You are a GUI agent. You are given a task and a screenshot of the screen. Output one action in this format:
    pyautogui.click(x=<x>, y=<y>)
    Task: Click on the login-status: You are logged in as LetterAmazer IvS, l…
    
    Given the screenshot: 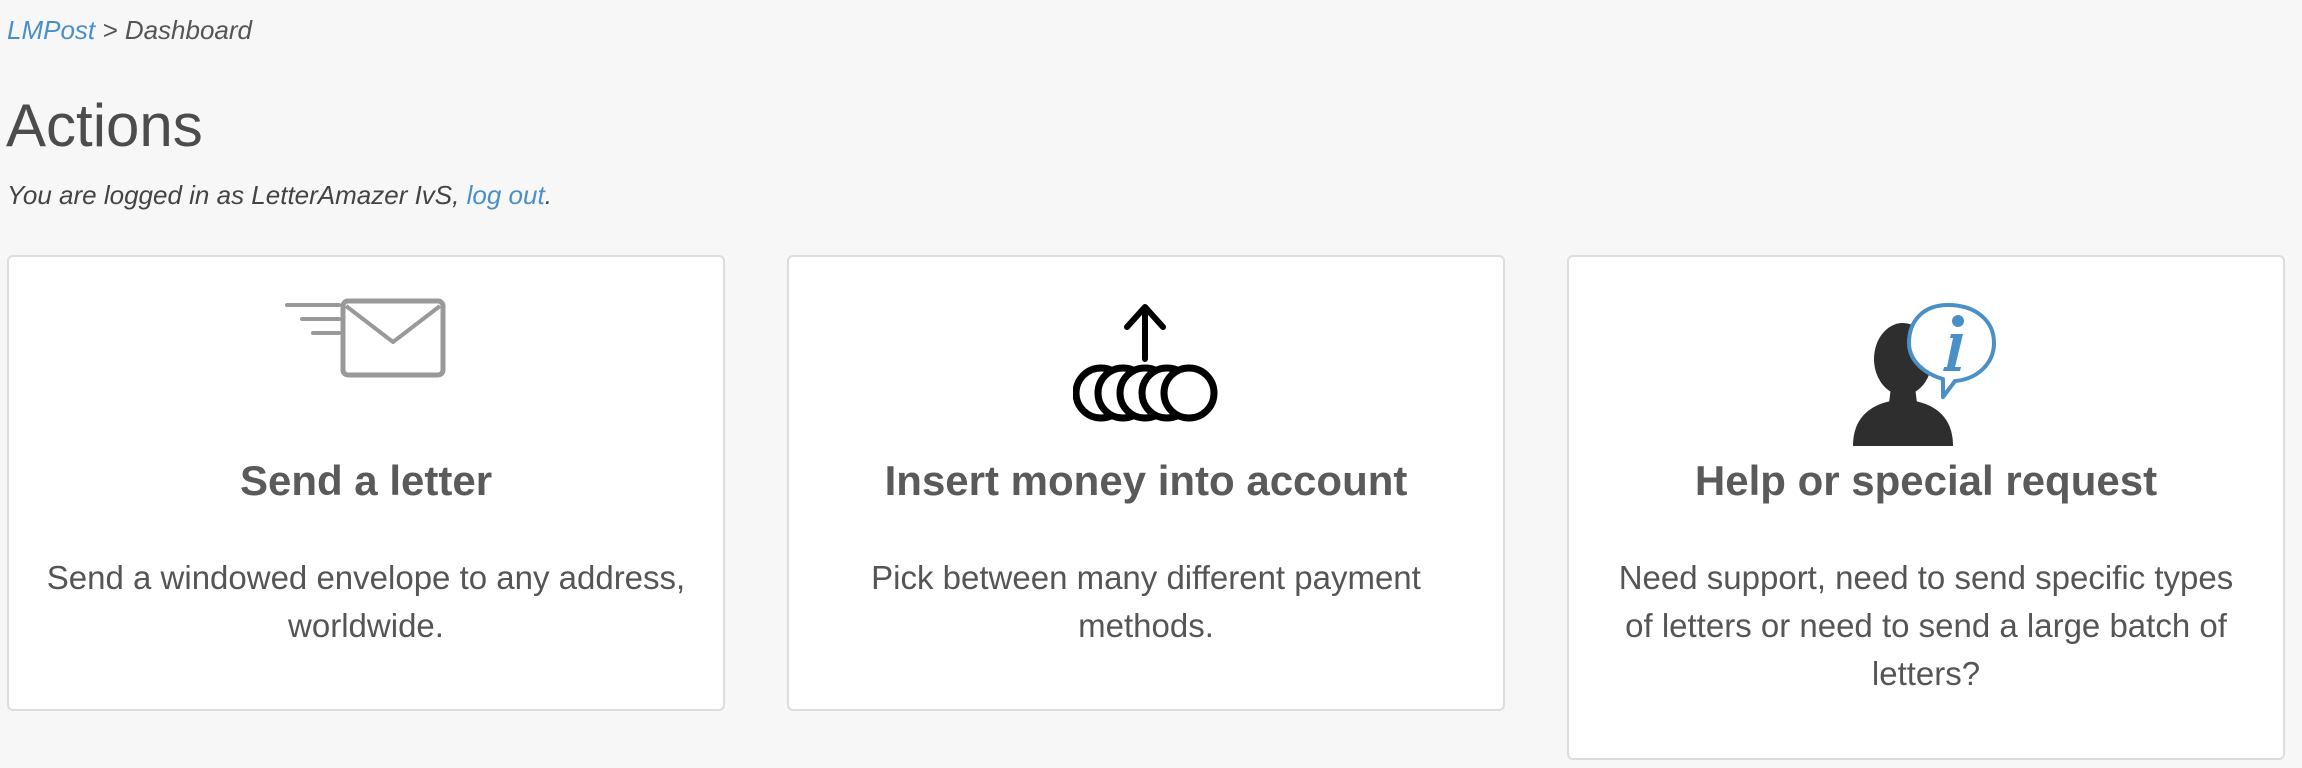 What is the action you would take?
    pyautogui.click(x=279, y=195)
    